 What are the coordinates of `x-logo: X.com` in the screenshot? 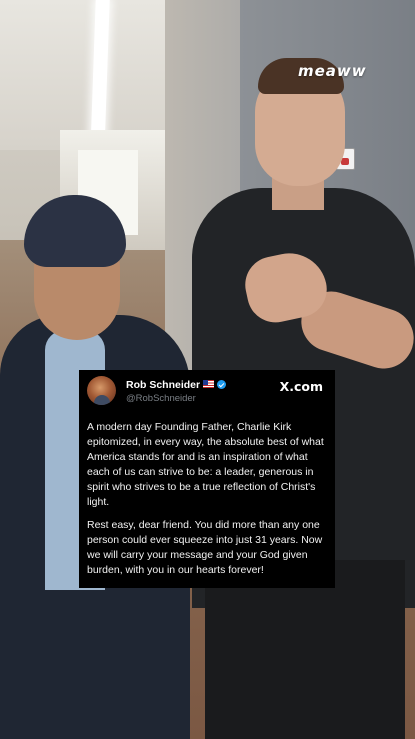 It's located at (301, 386).